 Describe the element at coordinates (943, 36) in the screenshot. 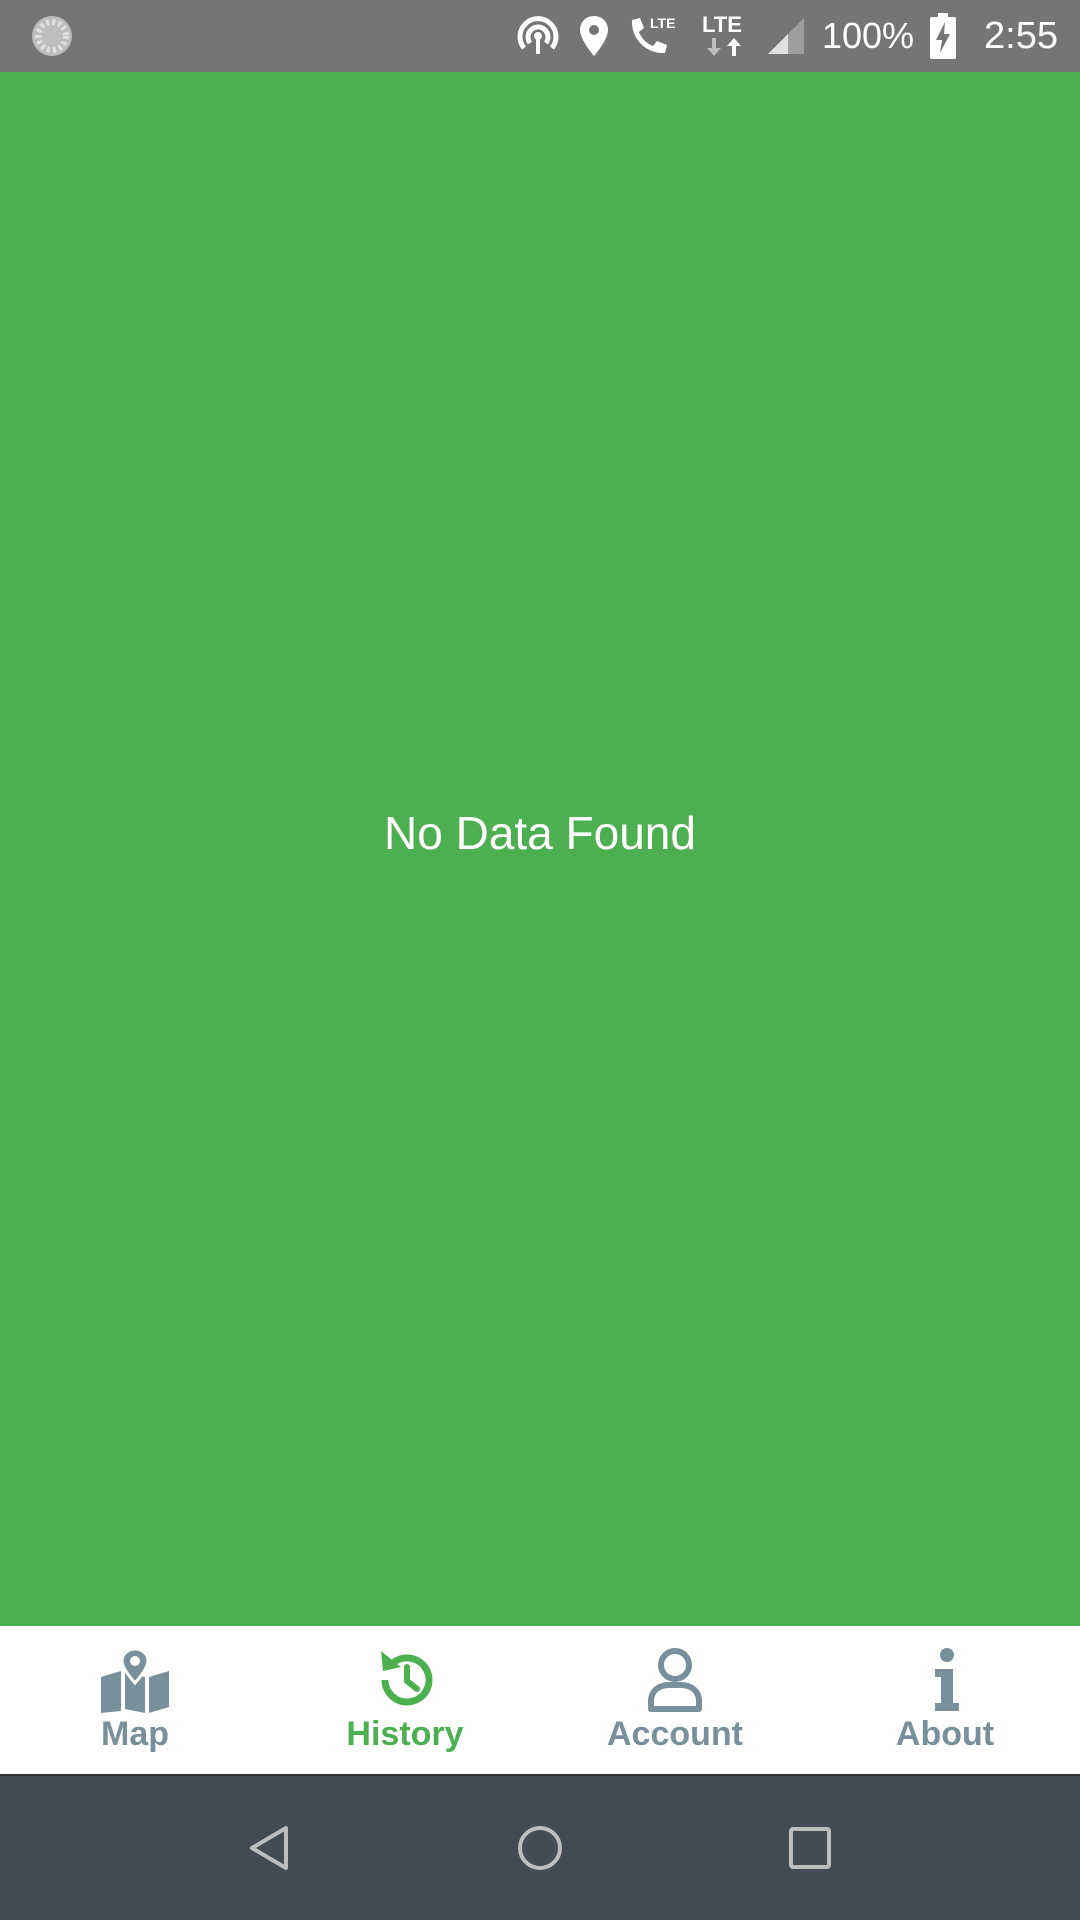

I see `battery-charging-icon` at that location.